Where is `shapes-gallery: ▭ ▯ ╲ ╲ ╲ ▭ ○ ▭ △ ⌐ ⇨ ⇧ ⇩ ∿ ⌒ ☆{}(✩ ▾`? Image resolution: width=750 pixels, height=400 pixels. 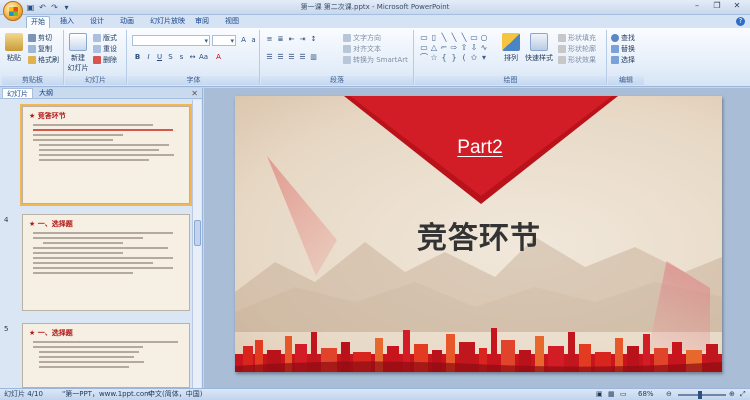 shapes-gallery: ▭ ▯ ╲ ╲ ╲ ▭ ○ ▭ △ ⌐ ⇨ ⇧ ⇩ ∿ ⌒ ☆{}(✩ ▾ is located at coordinates (459, 48).